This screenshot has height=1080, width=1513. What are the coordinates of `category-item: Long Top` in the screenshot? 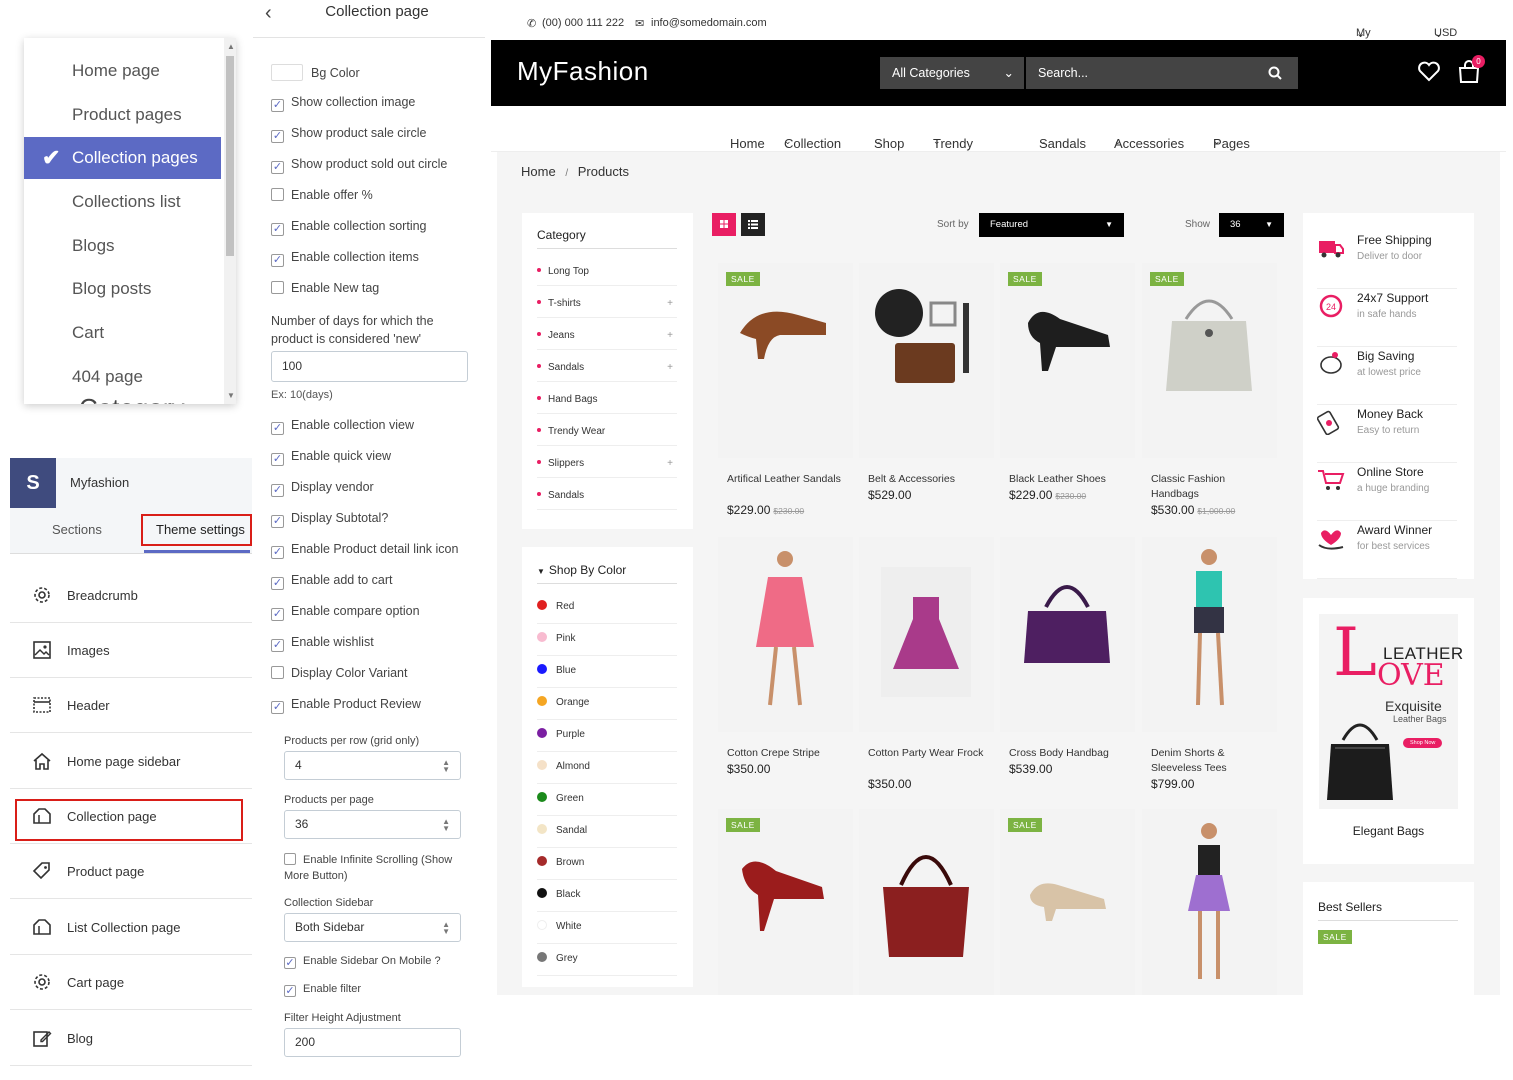 It's located at (607, 272).